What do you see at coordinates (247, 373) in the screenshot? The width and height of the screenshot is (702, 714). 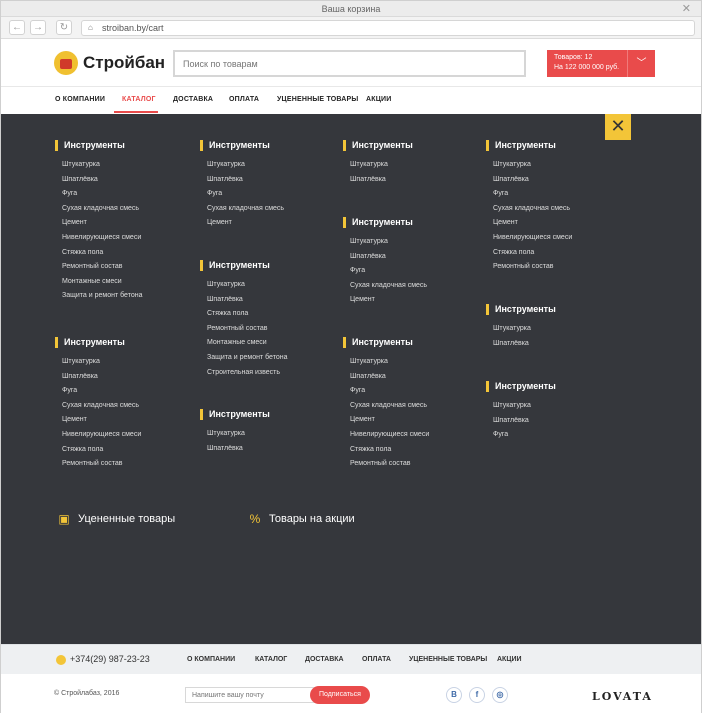 I see `category-item: Строительная известь` at bounding box center [247, 373].